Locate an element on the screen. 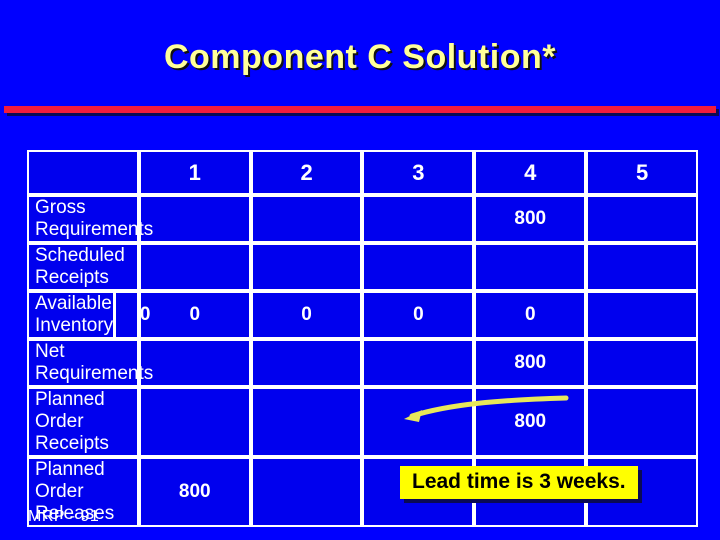 This screenshot has width=720, height=540. slide-footer-tag: MRP - 91 is located at coordinates (64, 516).